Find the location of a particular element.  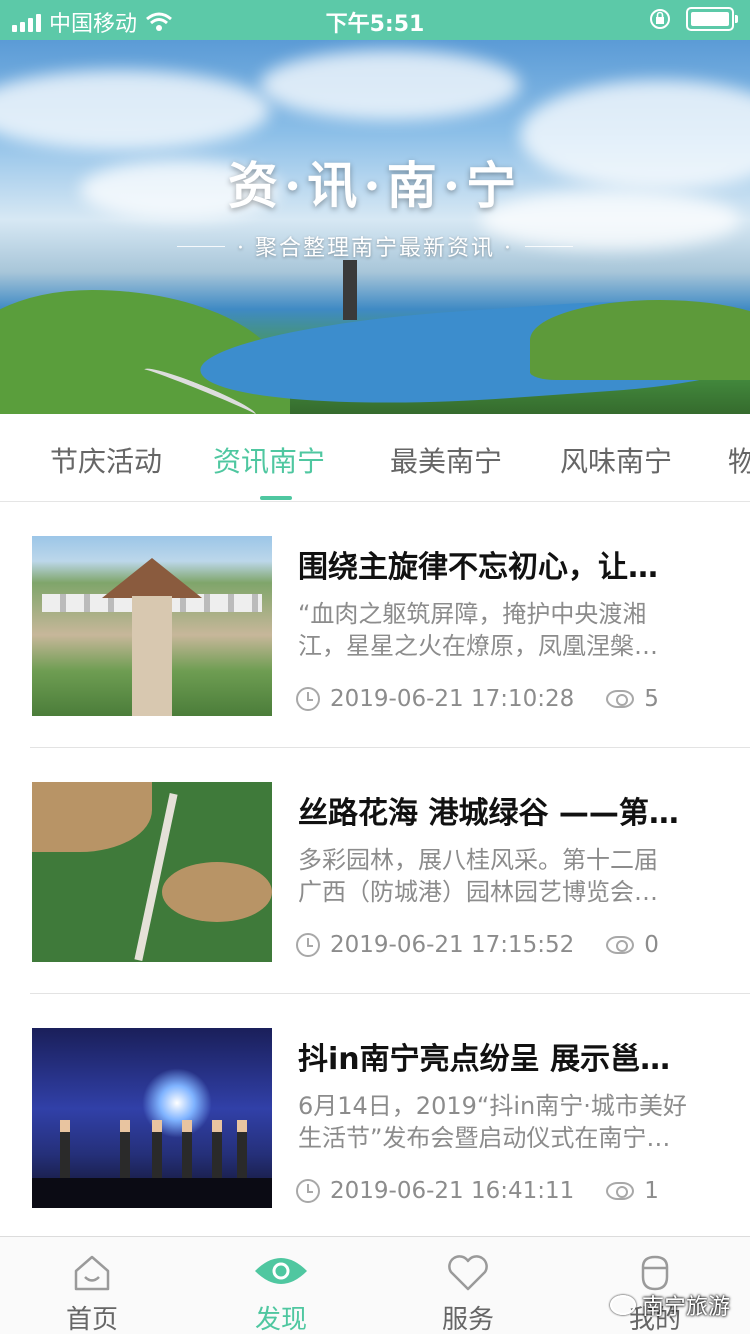

article-views: 0 is located at coordinates (651, 945).